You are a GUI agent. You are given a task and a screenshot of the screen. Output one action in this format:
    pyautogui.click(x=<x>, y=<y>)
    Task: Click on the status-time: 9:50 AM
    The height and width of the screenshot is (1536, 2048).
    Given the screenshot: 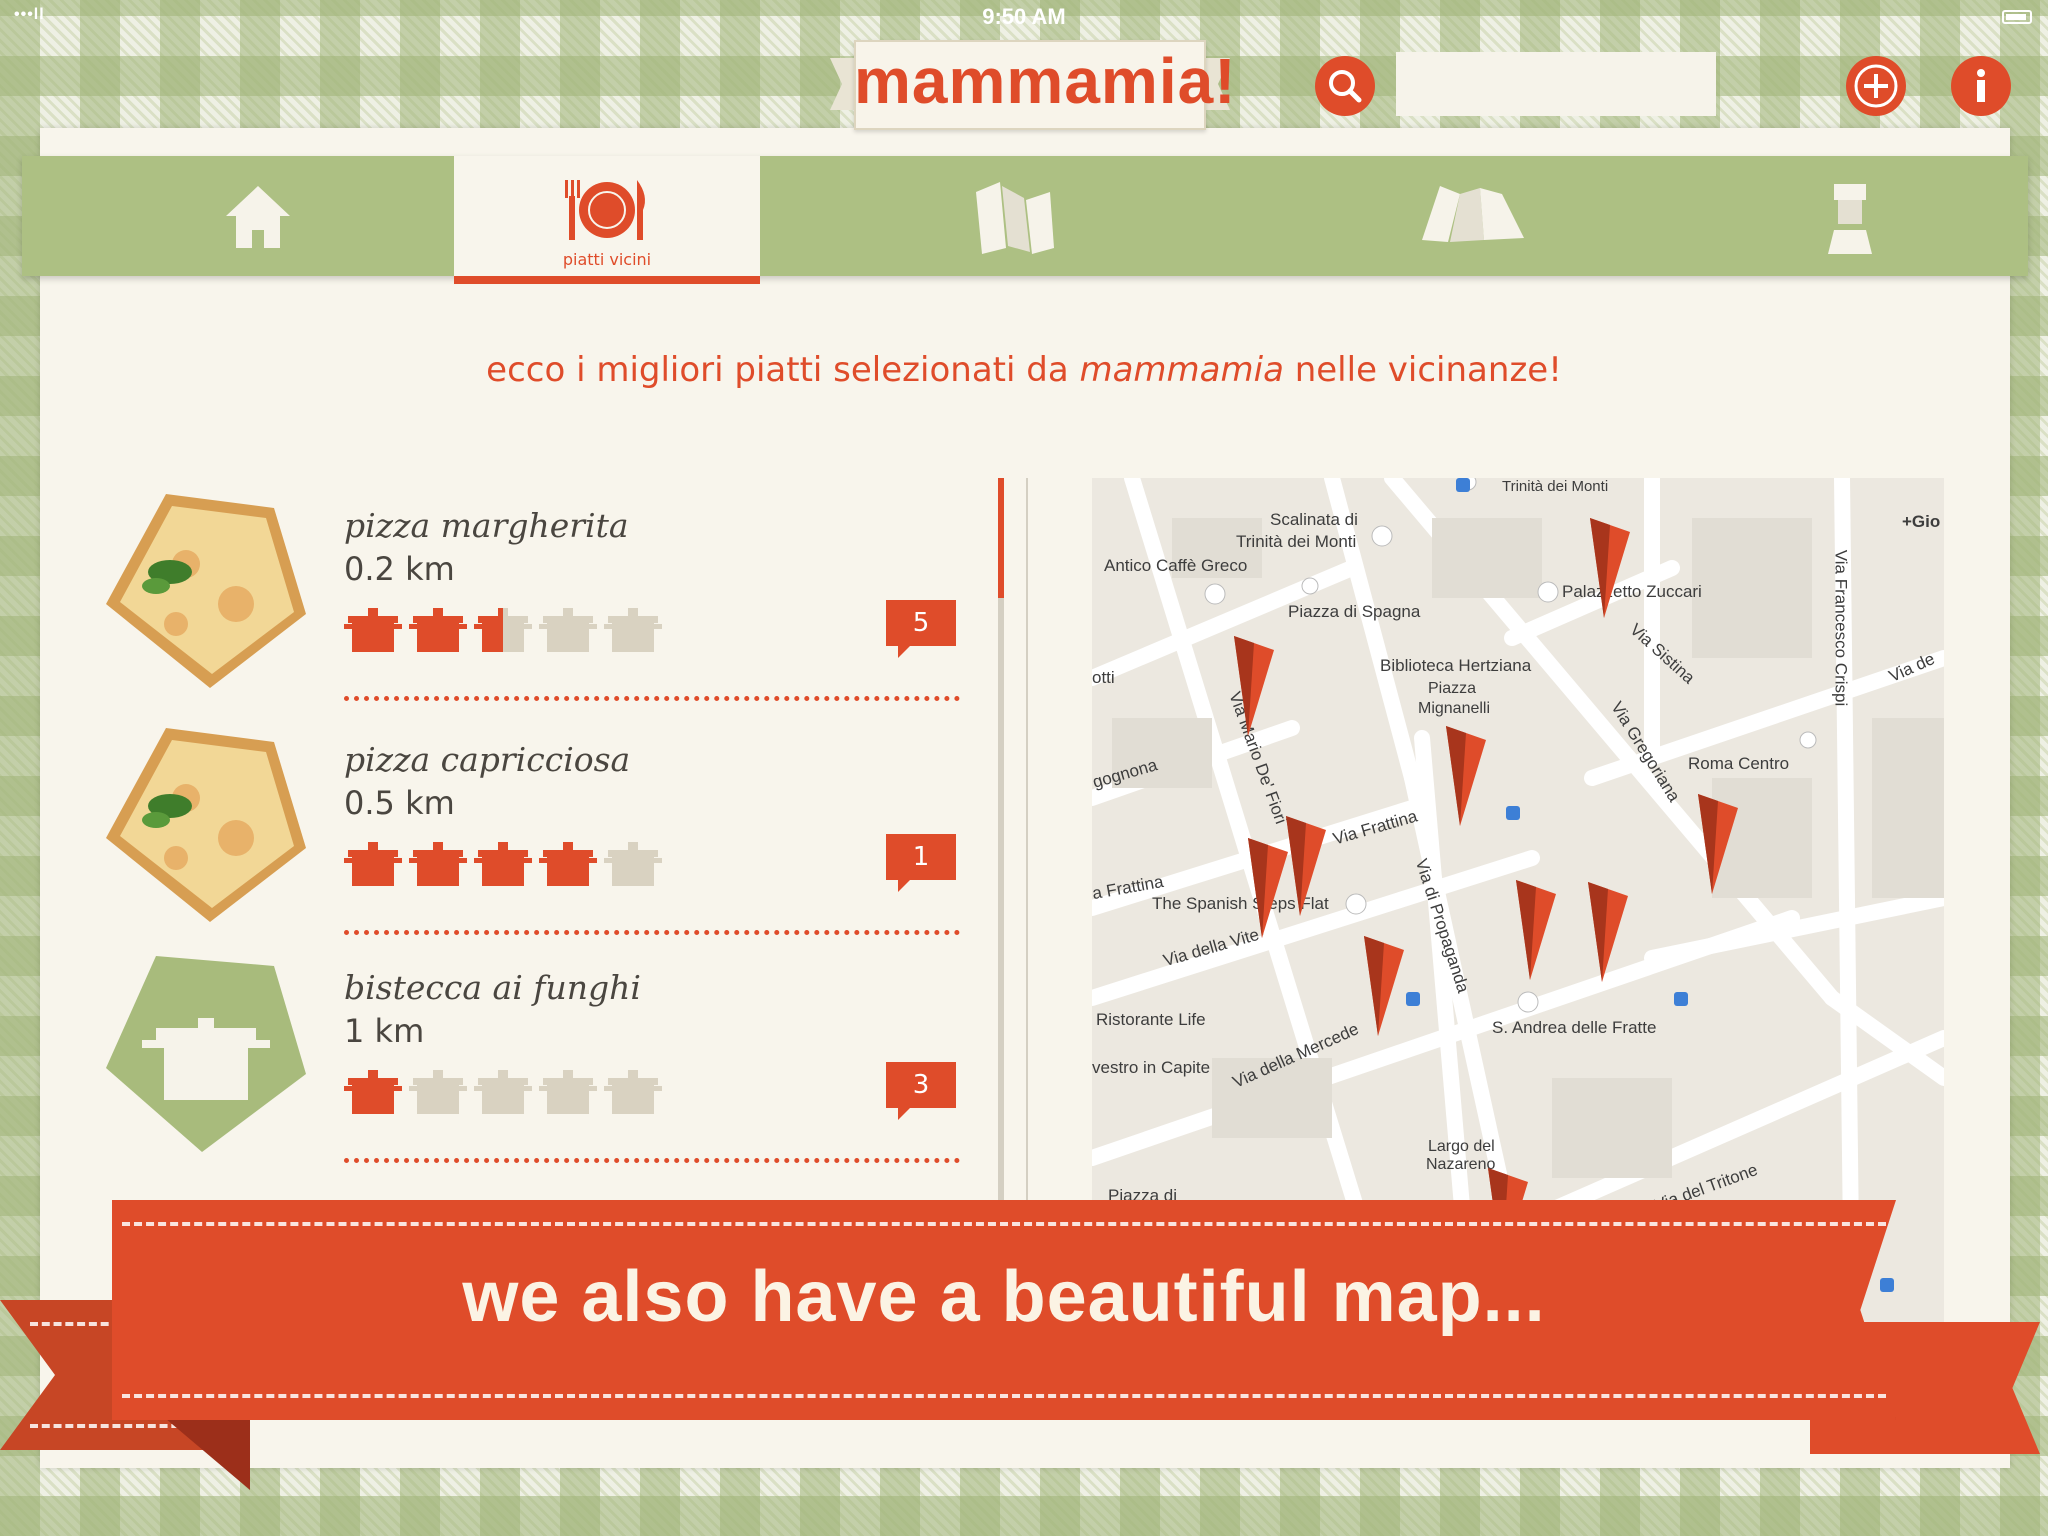 What is the action you would take?
    pyautogui.click(x=1024, y=16)
    